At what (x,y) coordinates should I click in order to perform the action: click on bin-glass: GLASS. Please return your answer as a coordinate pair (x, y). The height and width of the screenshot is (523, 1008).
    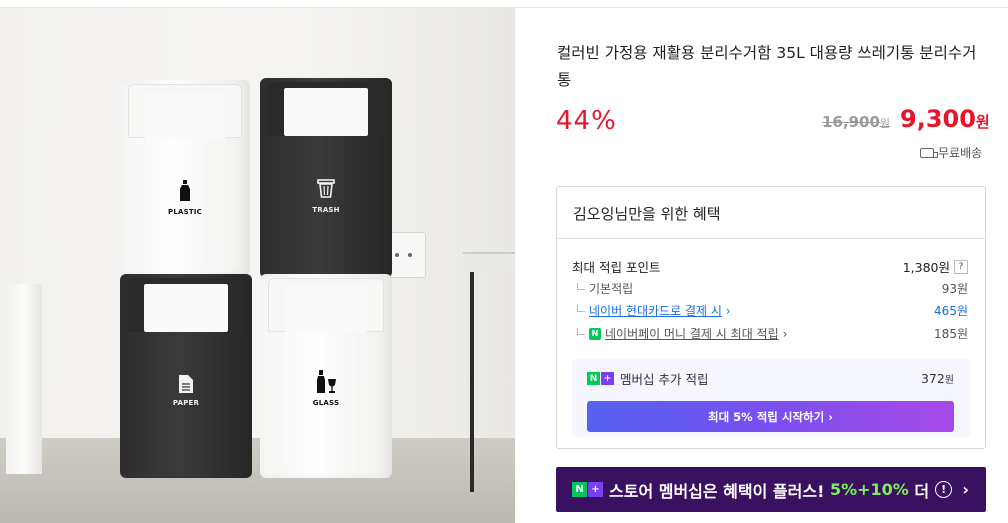
    Looking at the image, I should click on (326, 376).